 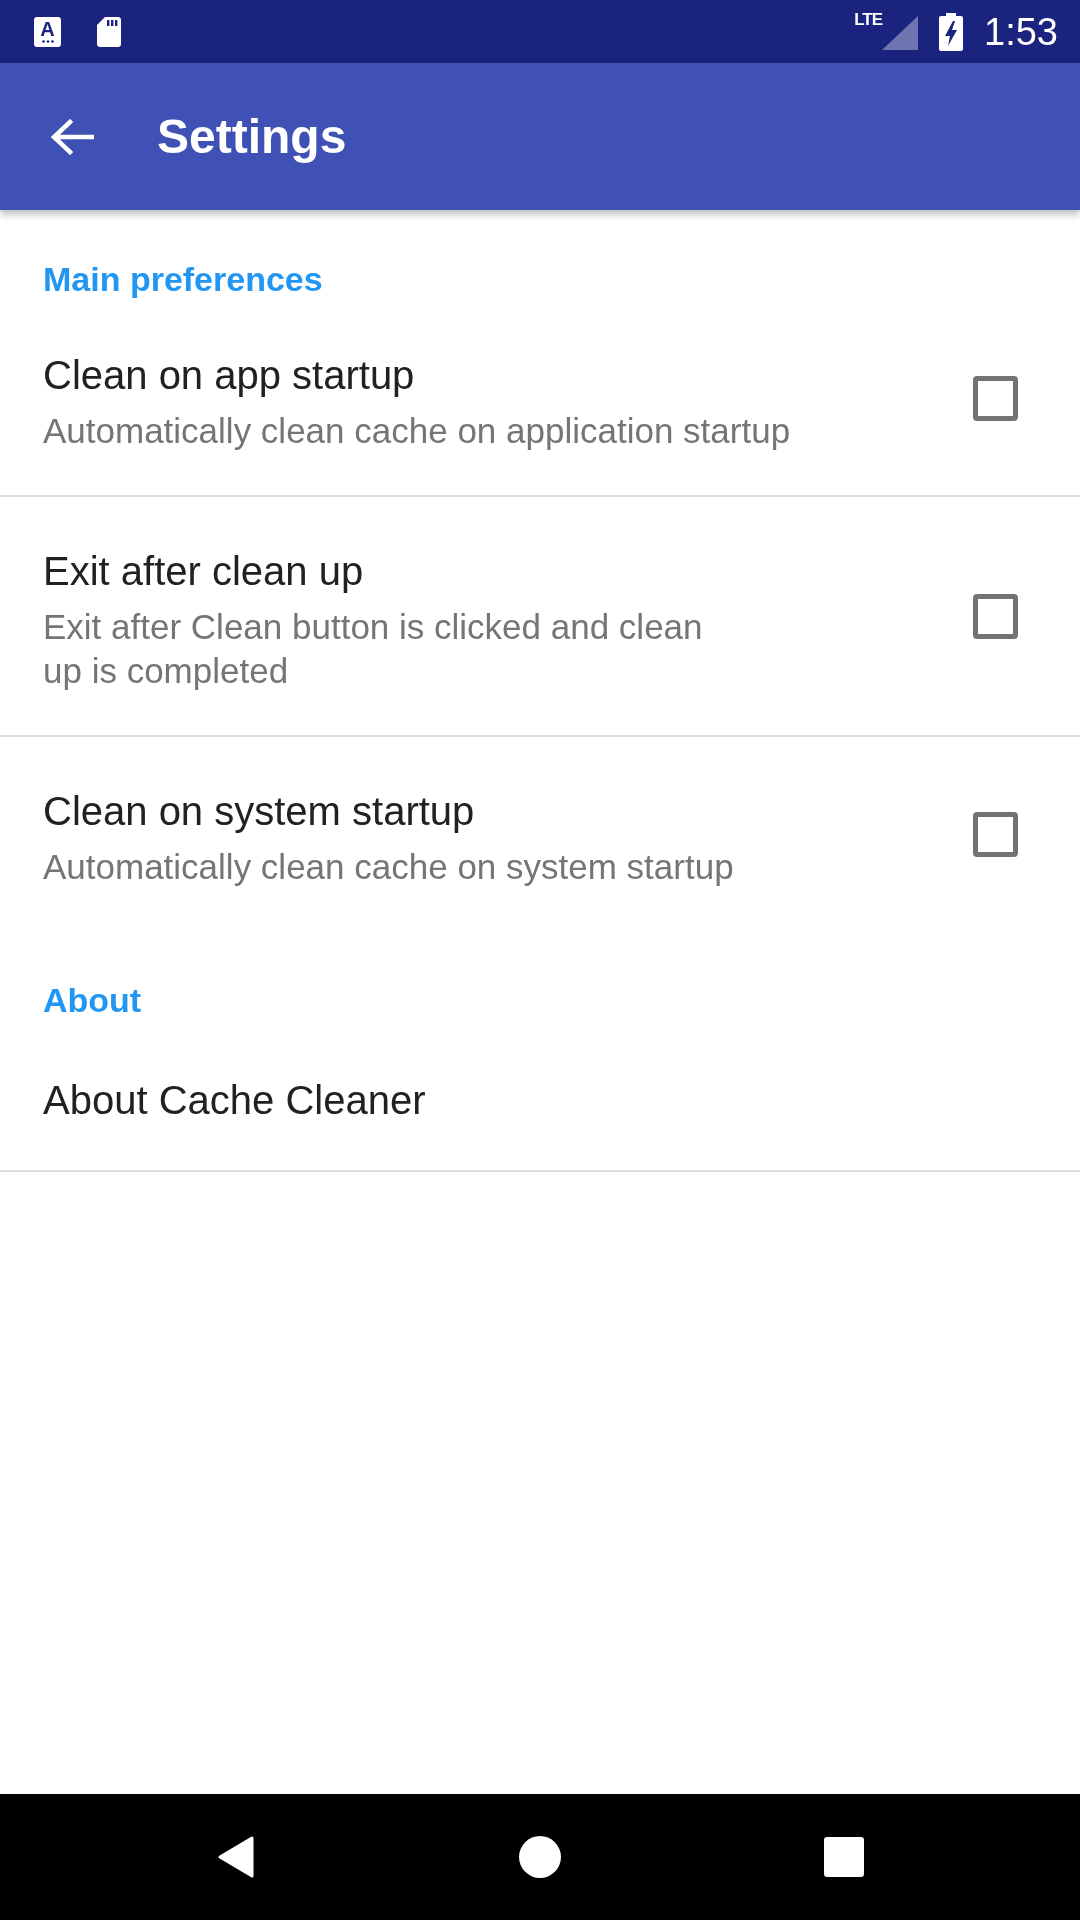 What do you see at coordinates (900, 32) in the screenshot?
I see `signal-icon` at bounding box center [900, 32].